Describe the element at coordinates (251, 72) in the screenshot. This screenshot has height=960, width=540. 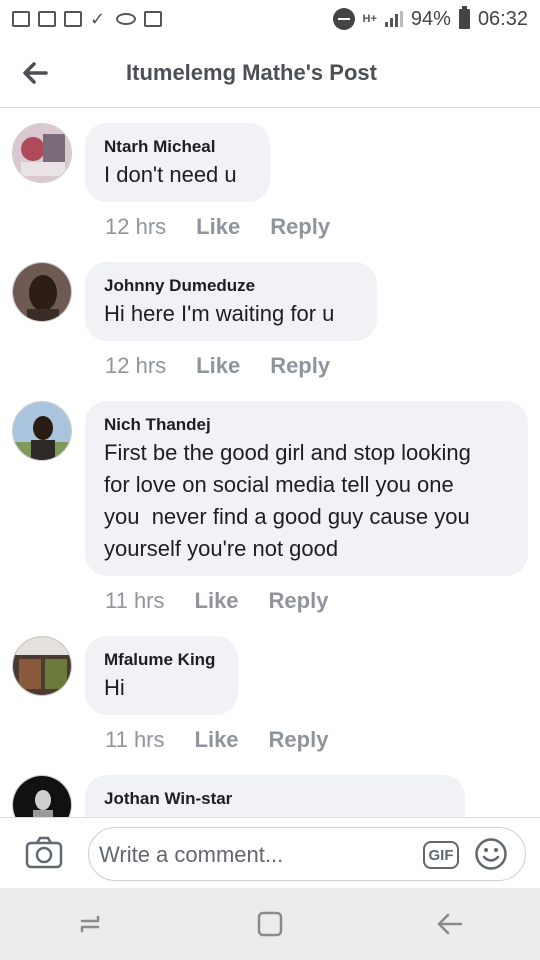
I see `page-title: Itumelemg Mathe's Post` at that location.